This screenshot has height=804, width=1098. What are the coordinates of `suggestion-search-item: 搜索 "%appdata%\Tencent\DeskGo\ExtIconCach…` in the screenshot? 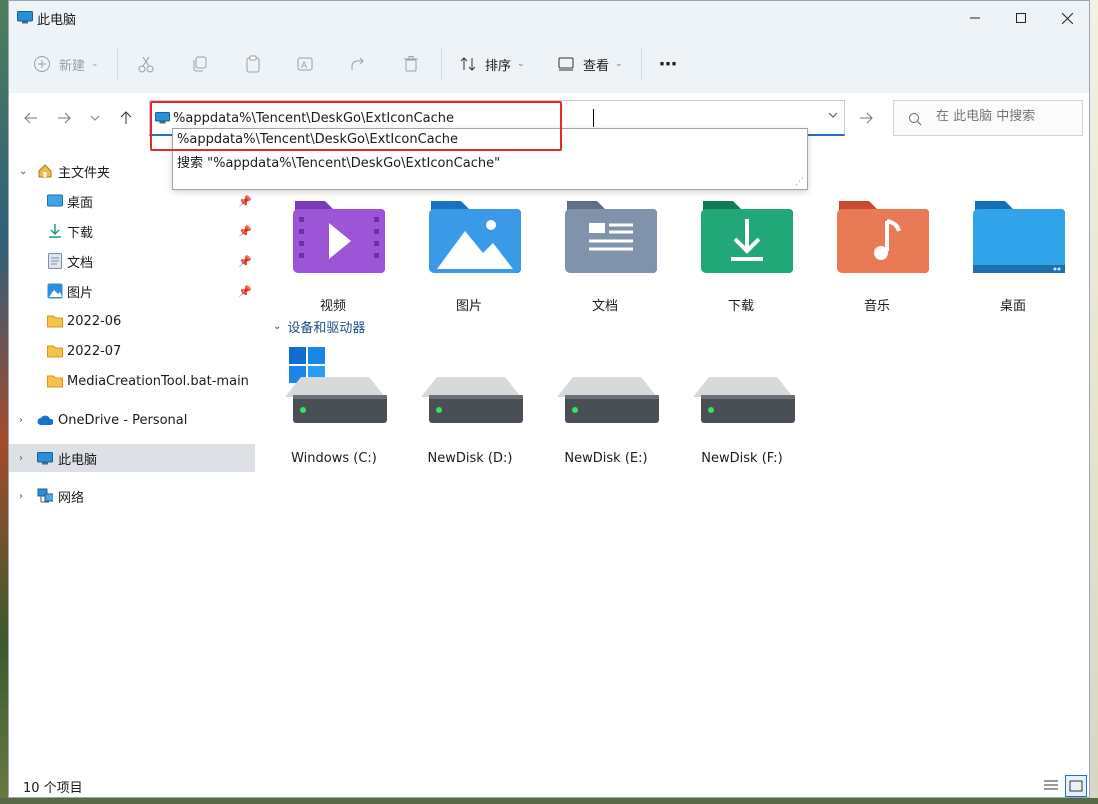 It's located at (338, 161).